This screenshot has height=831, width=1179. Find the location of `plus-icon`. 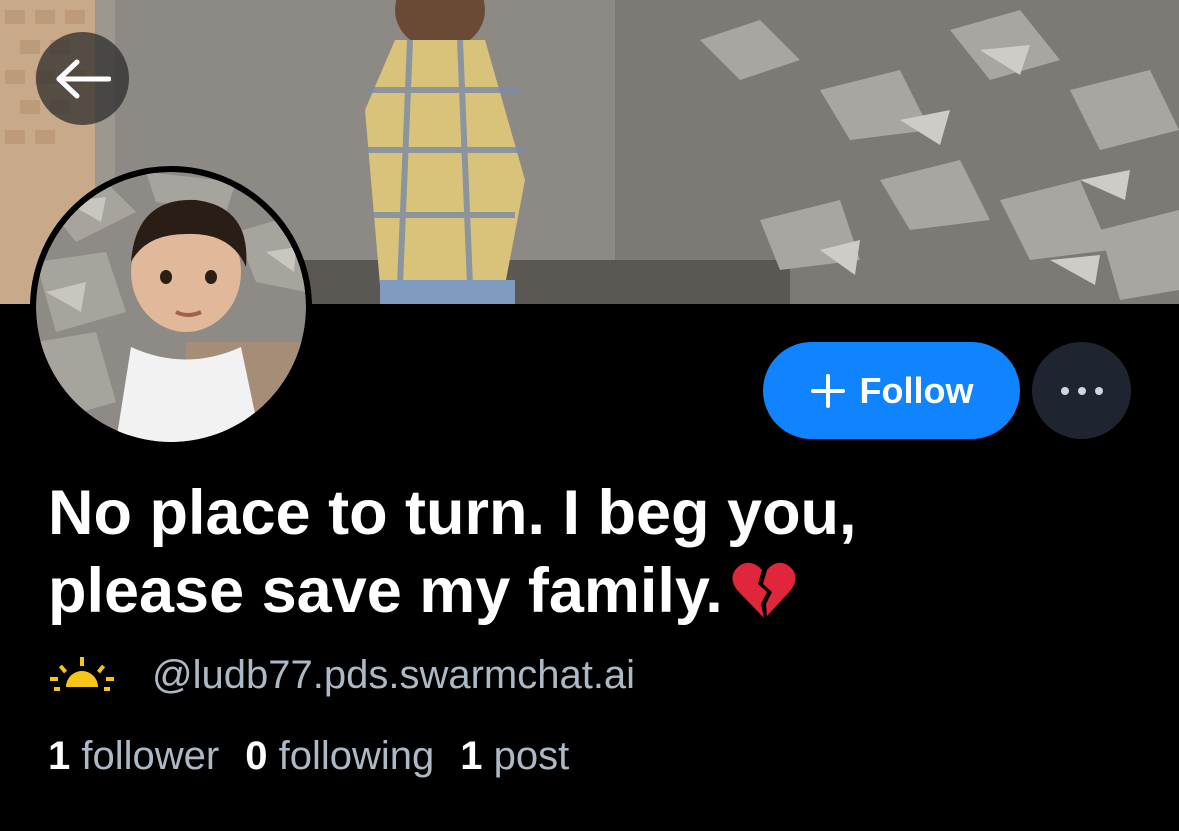

plus-icon is located at coordinates (827, 390).